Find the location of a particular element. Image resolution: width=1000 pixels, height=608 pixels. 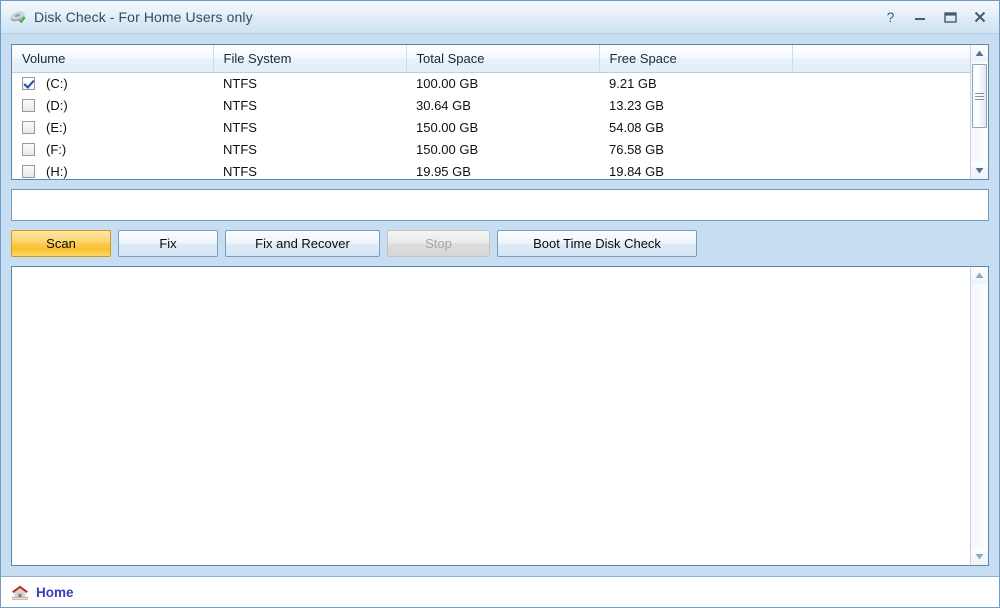

scroll-down-icon is located at coordinates (979, 170).